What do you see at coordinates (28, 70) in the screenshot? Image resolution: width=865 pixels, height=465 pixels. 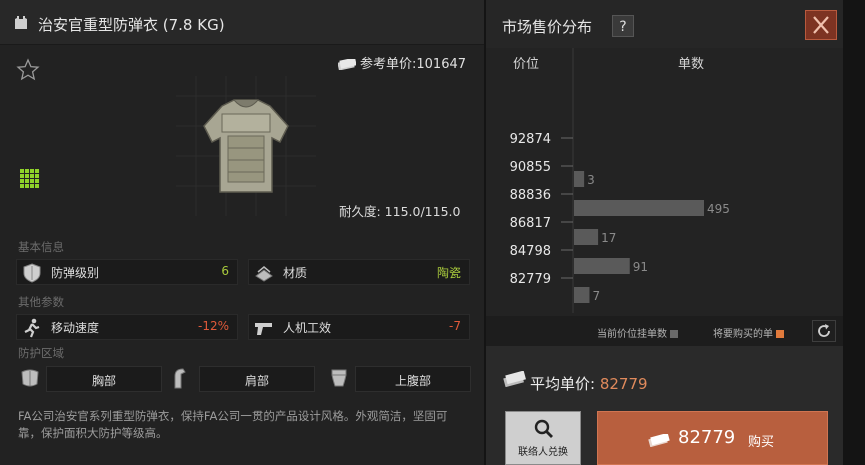 I see `favorite-star-icon` at bounding box center [28, 70].